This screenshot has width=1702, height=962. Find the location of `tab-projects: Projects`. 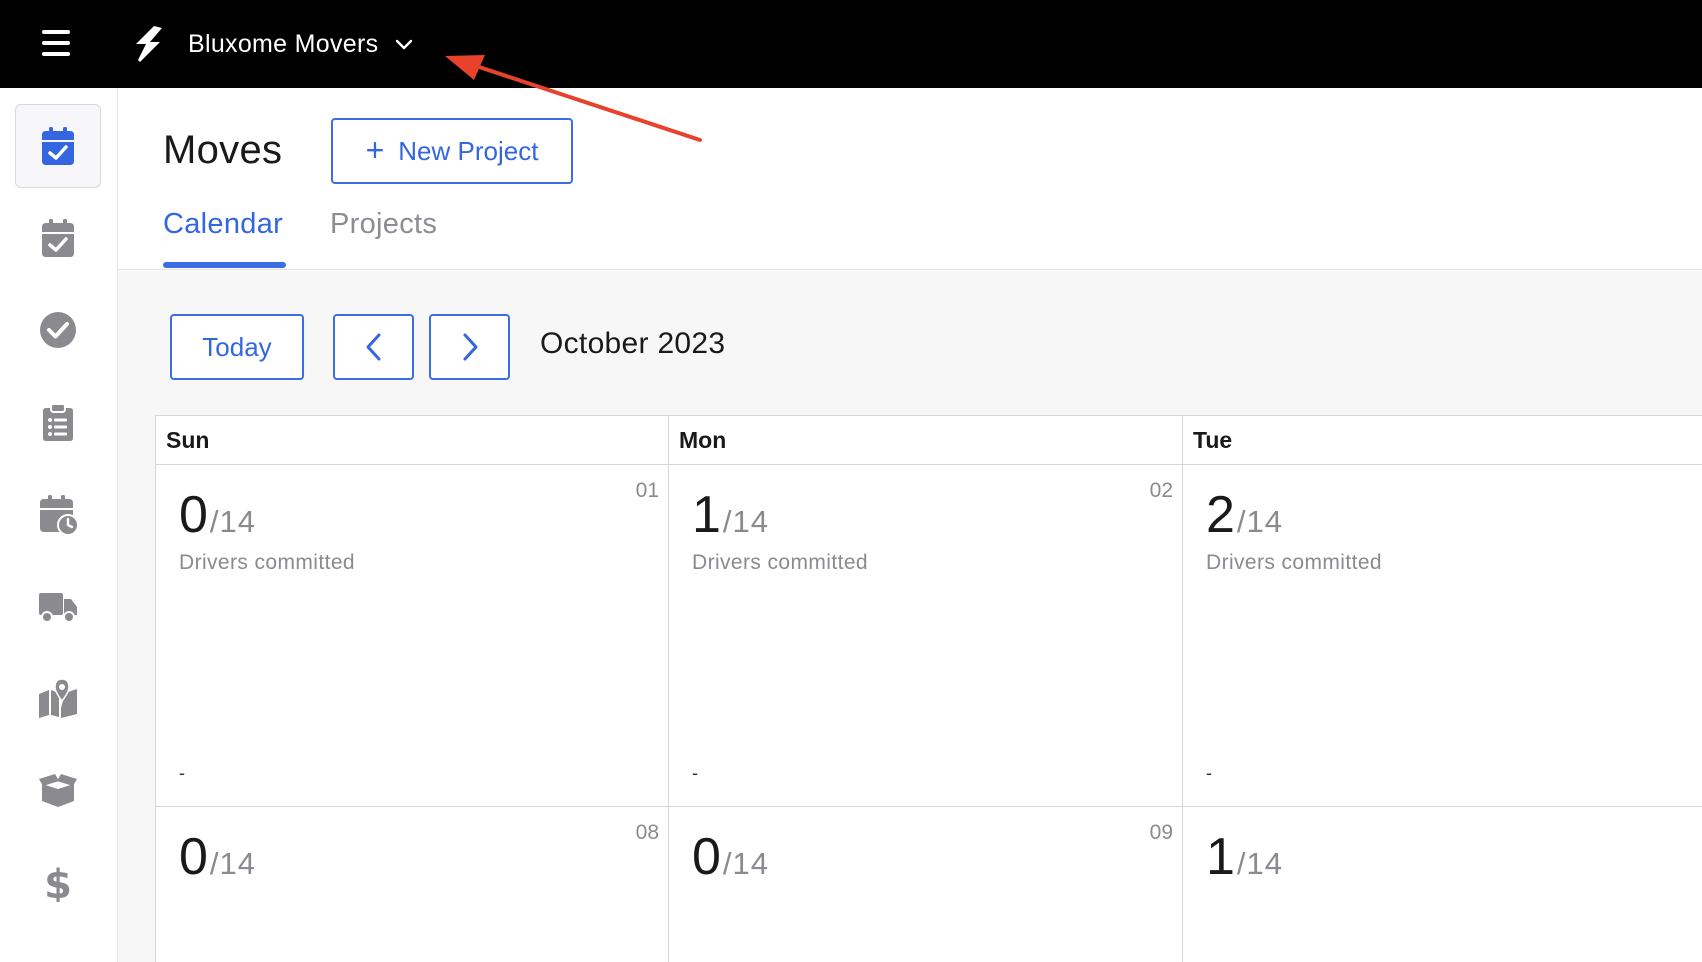

tab-projects: Projects is located at coordinates (383, 224).